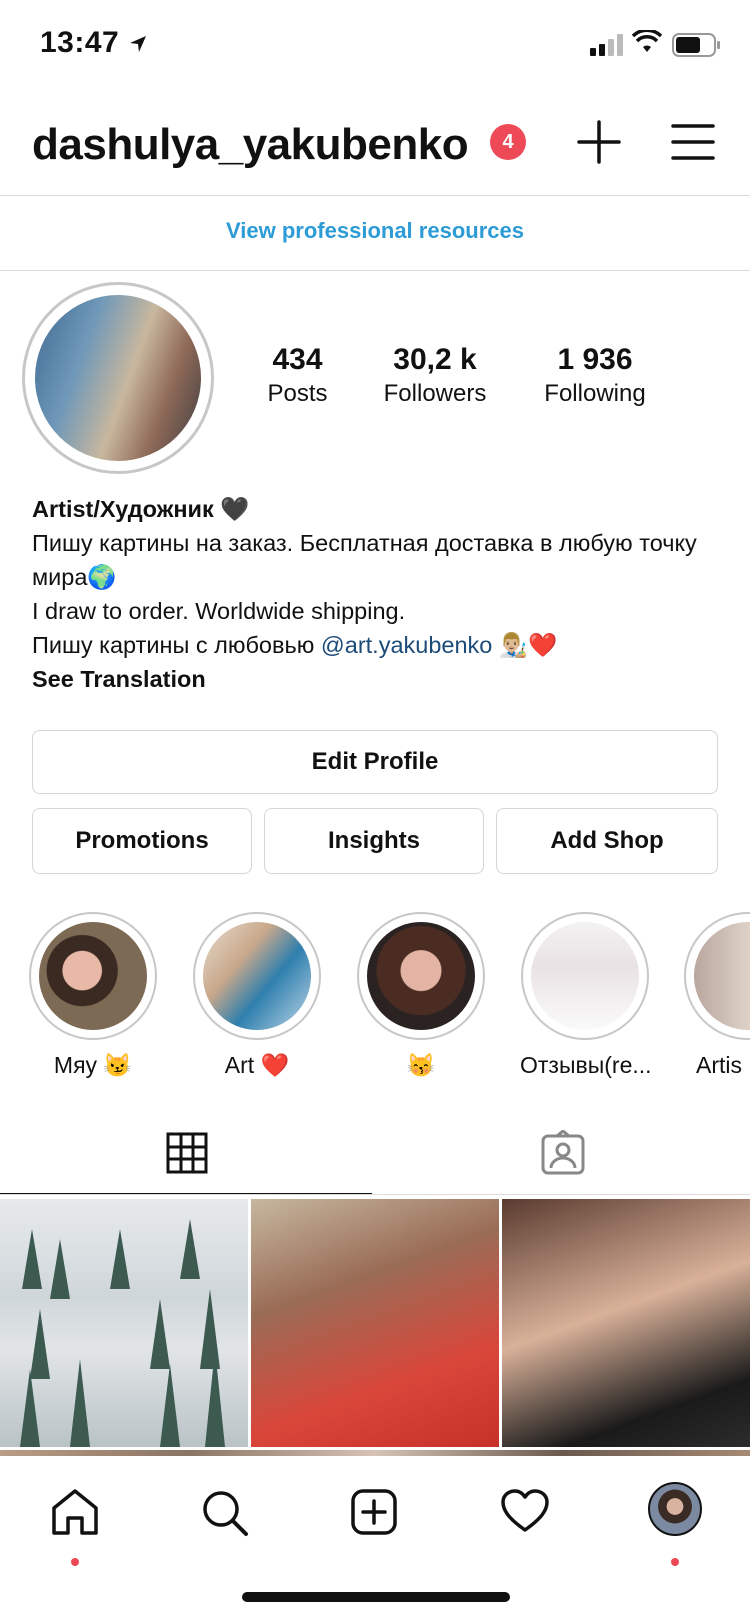 The height and width of the screenshot is (1624, 750). Describe the element at coordinates (406, 645) in the screenshot. I see `bio-mention-link: @art.yakubenko` at that location.